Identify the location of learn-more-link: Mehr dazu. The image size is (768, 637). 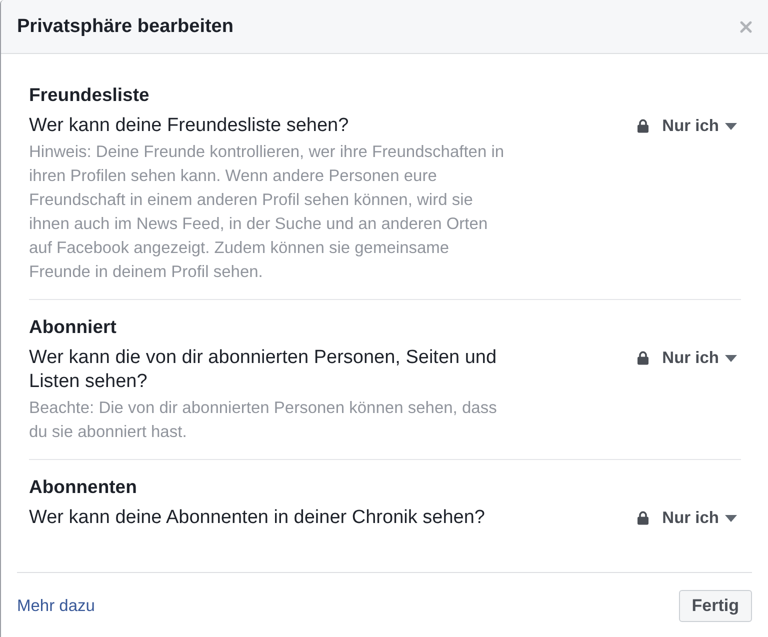
(56, 606).